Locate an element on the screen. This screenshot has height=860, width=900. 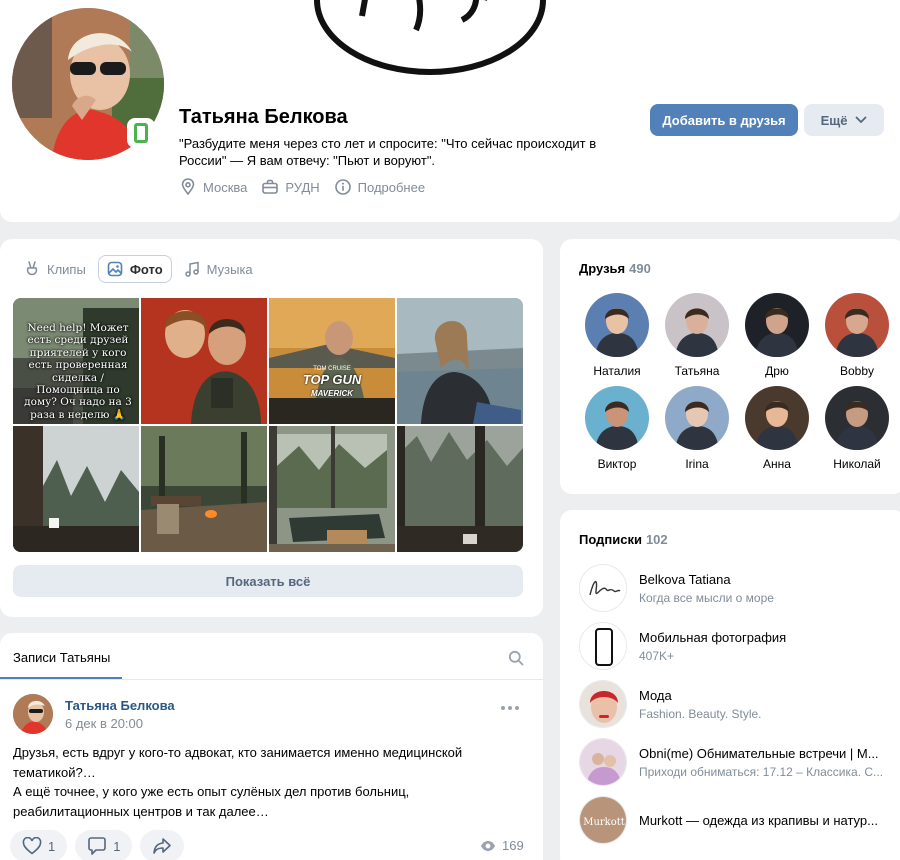
comment-button: 1 is located at coordinates (104, 845).